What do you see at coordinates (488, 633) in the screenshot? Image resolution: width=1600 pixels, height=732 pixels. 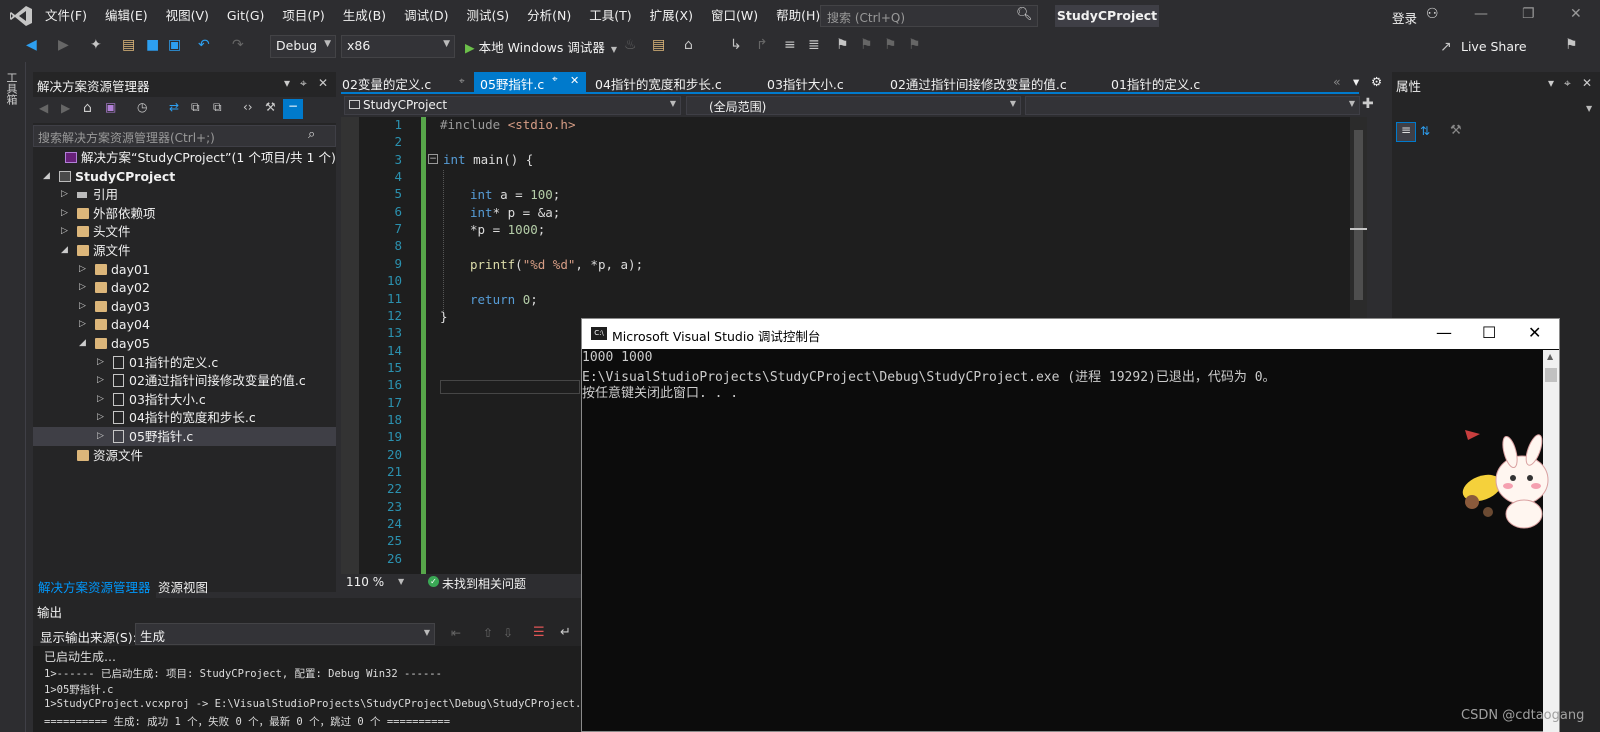 I see `prev-message-icon: ⇧` at bounding box center [488, 633].